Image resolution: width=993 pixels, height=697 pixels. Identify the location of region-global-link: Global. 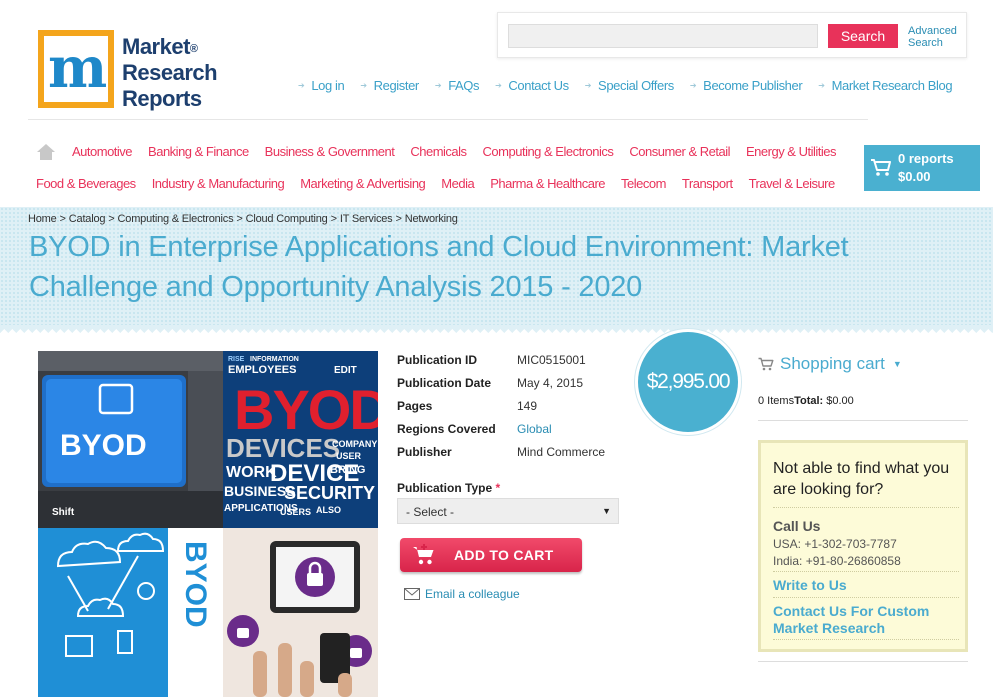
(534, 429).